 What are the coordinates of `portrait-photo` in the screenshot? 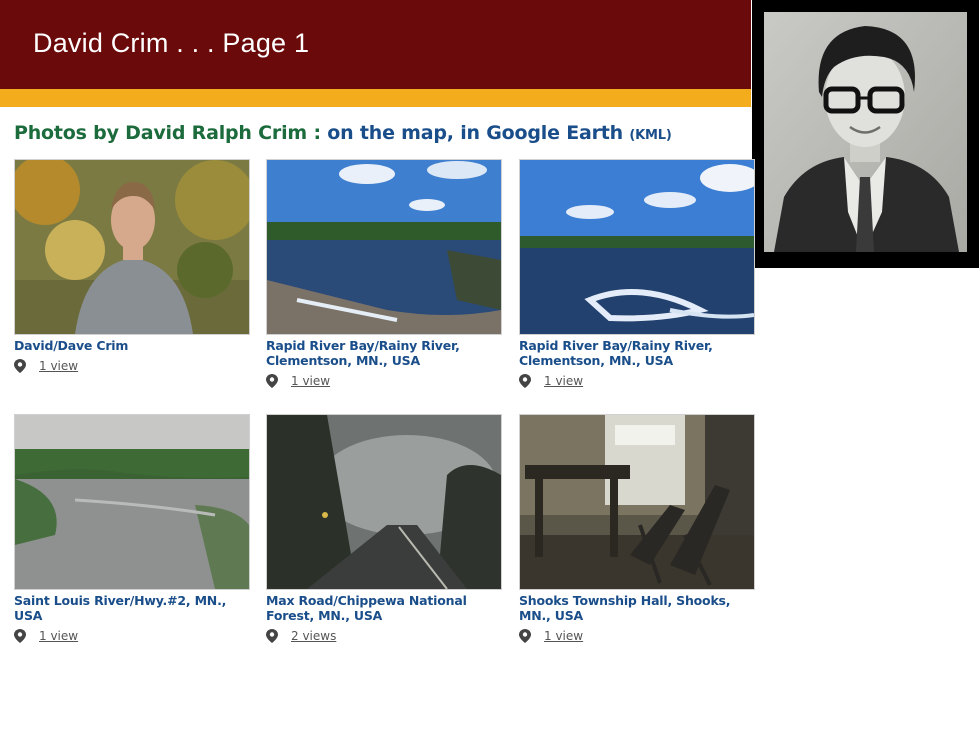 It's located at (865, 132).